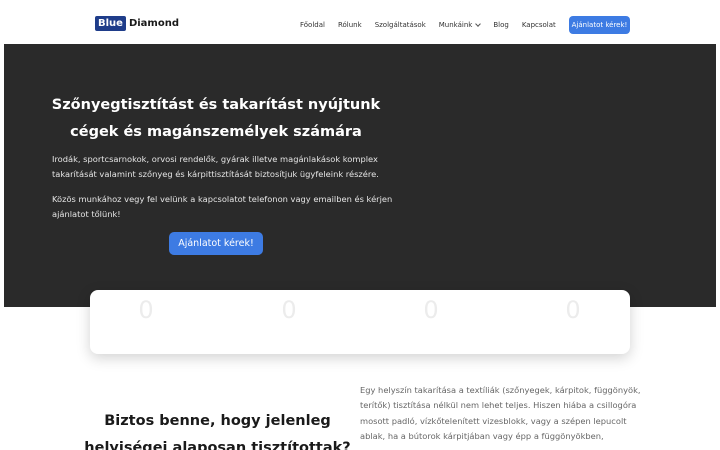 The image size is (720, 450). I want to click on logo-mark: Blue, so click(110, 23).